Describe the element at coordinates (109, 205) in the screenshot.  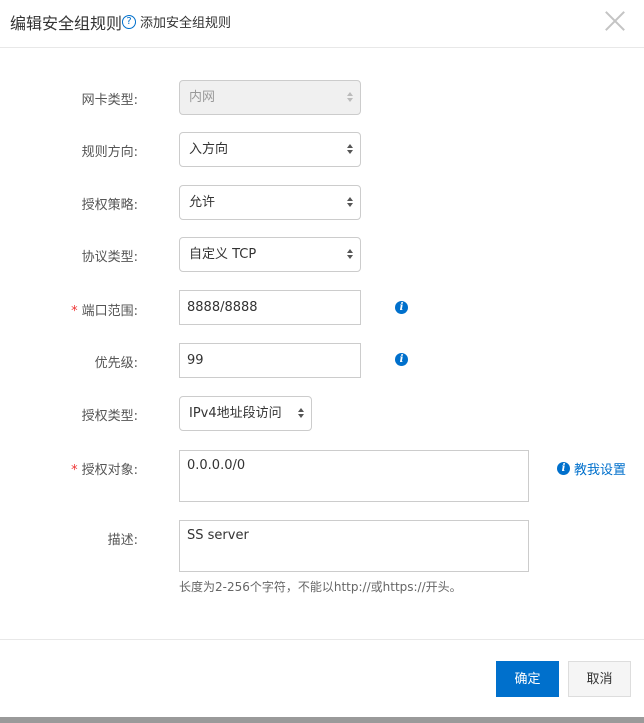
I see `policy-label: 授权策略:` at that location.